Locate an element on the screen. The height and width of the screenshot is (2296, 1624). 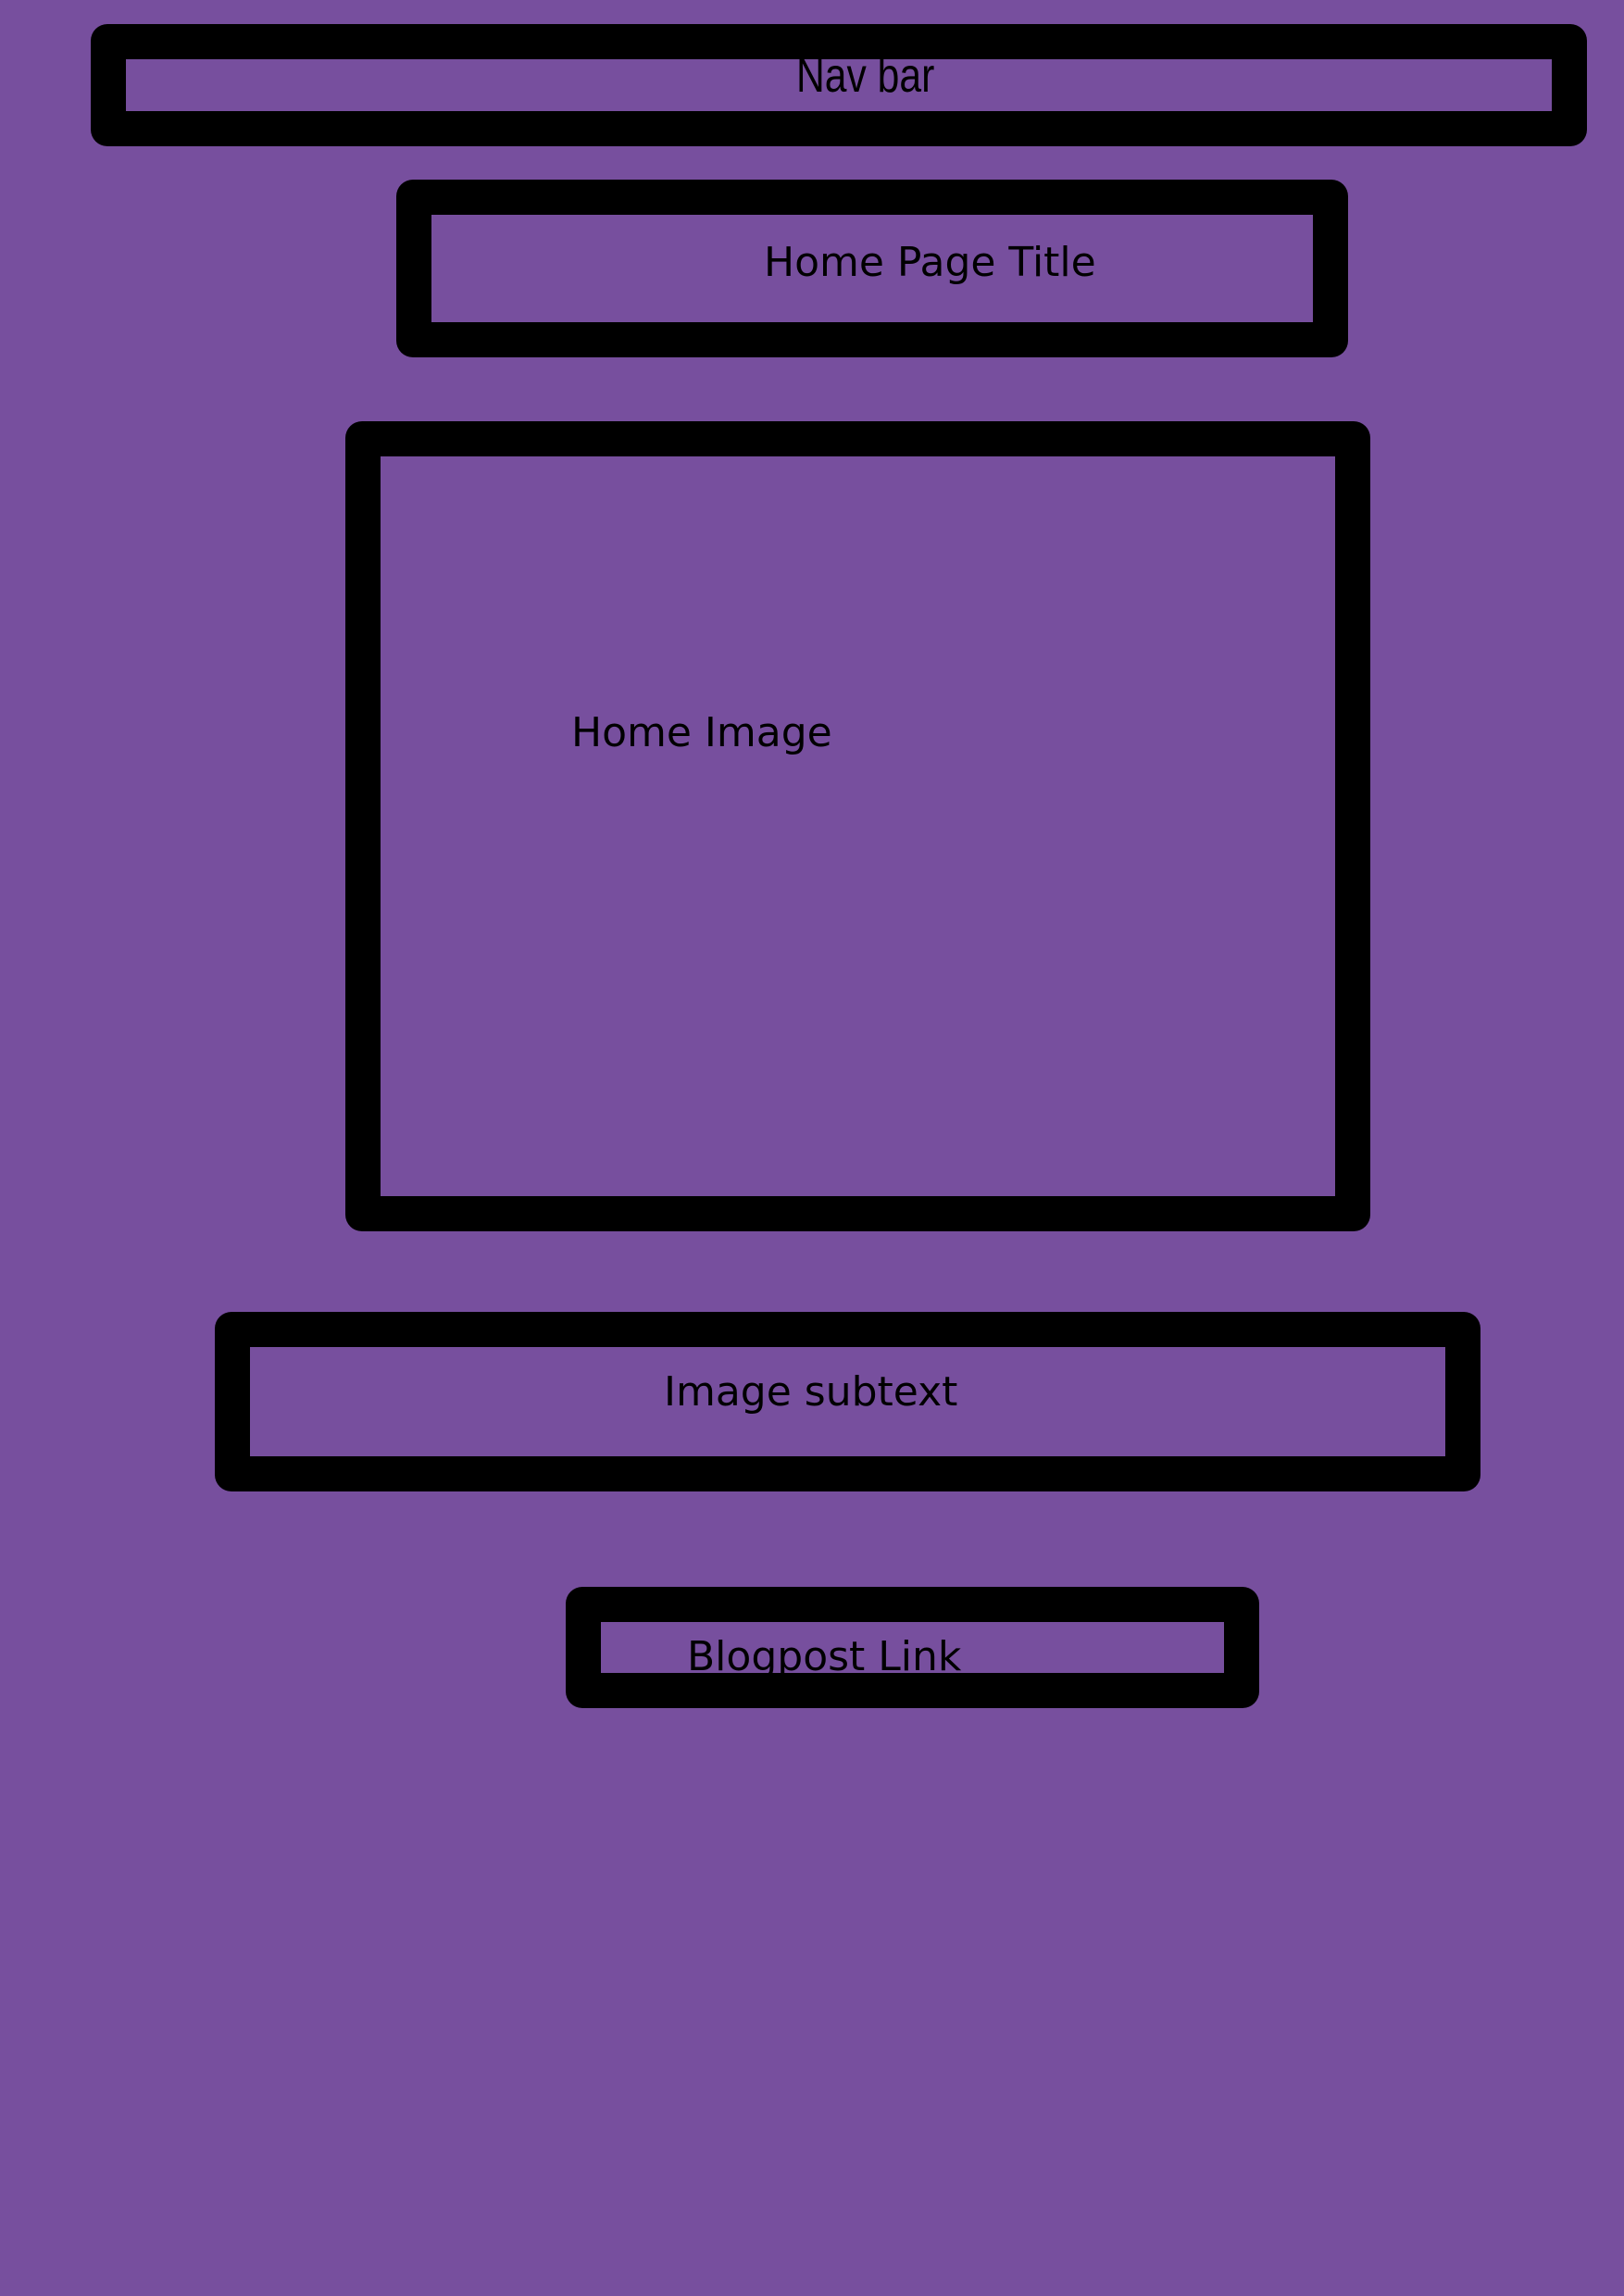
home-image-label: Home Image is located at coordinates (701, 732).